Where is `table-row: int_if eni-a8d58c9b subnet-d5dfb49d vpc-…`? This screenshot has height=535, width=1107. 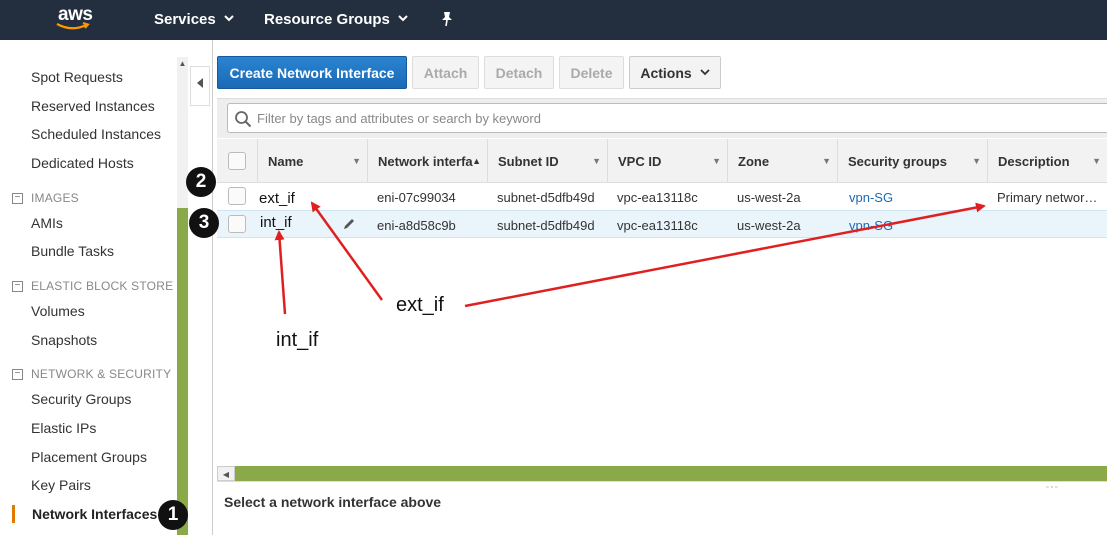 table-row: int_if eni-a8d58c9b subnet-d5dfb49d vpc-… is located at coordinates (662, 224).